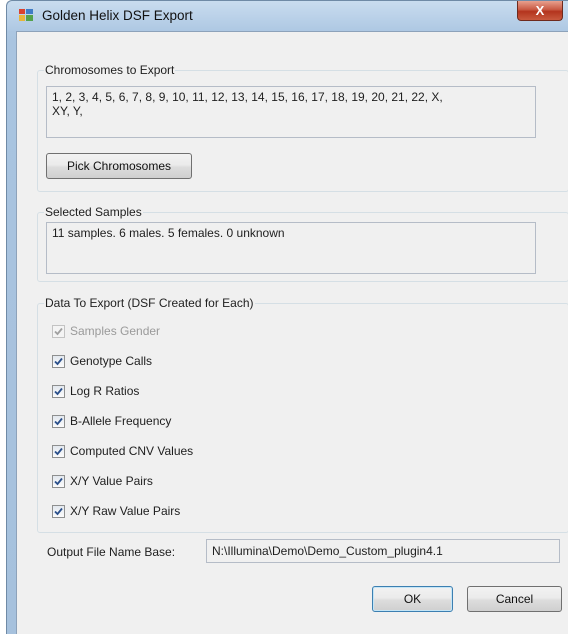 The width and height of the screenshot is (568, 634). I want to click on computed-cnv-values-checkbox, so click(58, 451).